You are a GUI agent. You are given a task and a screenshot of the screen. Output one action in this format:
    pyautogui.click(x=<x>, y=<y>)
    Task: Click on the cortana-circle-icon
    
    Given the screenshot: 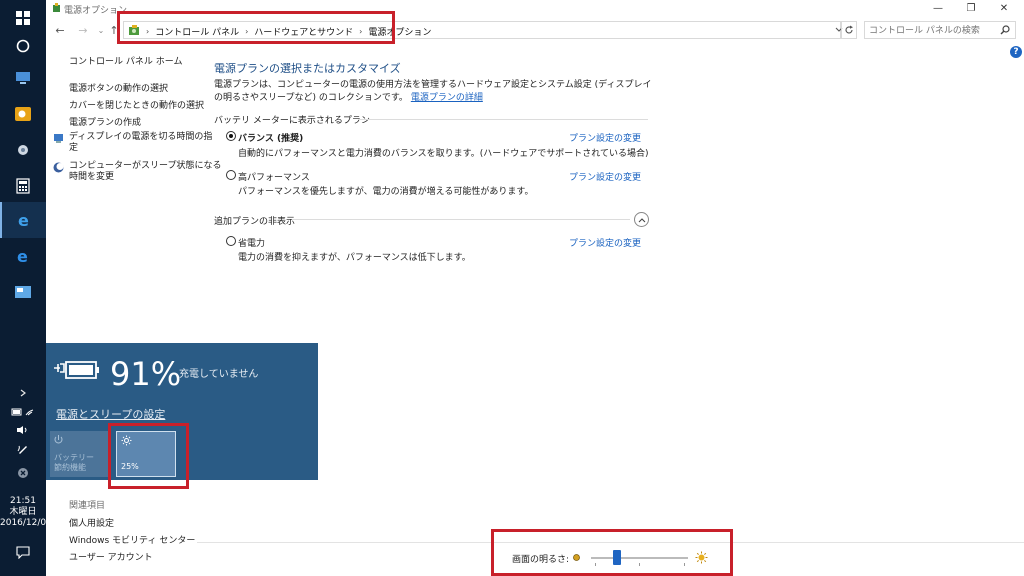 What is the action you would take?
    pyautogui.click(x=23, y=46)
    